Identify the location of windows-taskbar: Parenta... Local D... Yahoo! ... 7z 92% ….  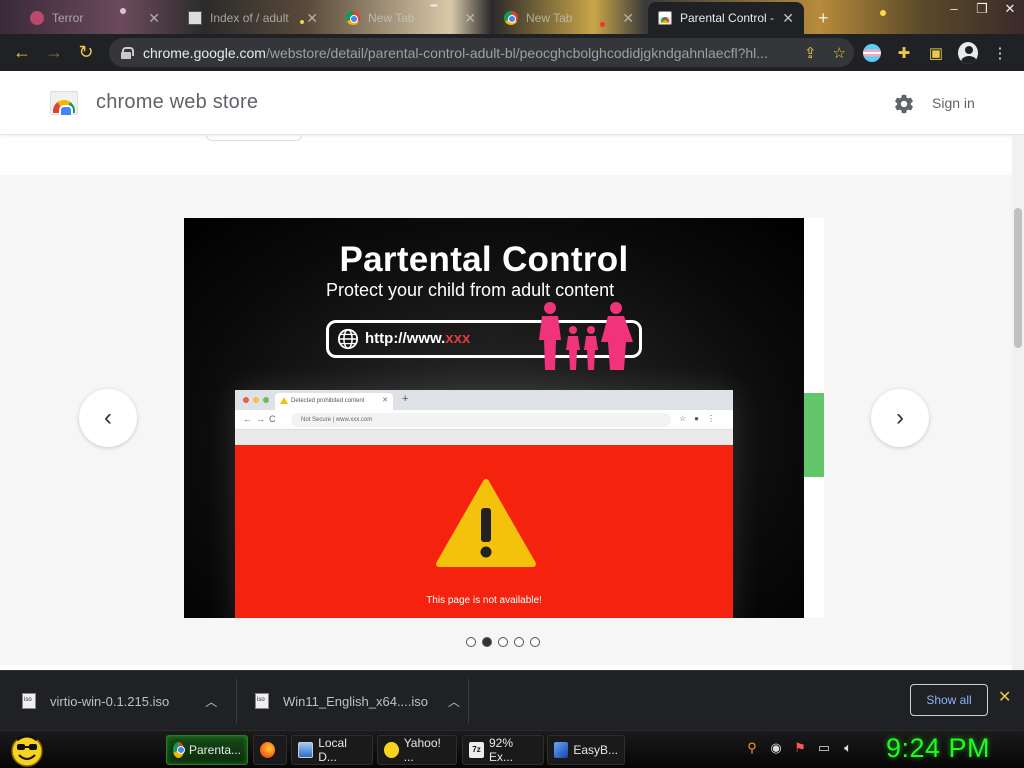
(512, 749).